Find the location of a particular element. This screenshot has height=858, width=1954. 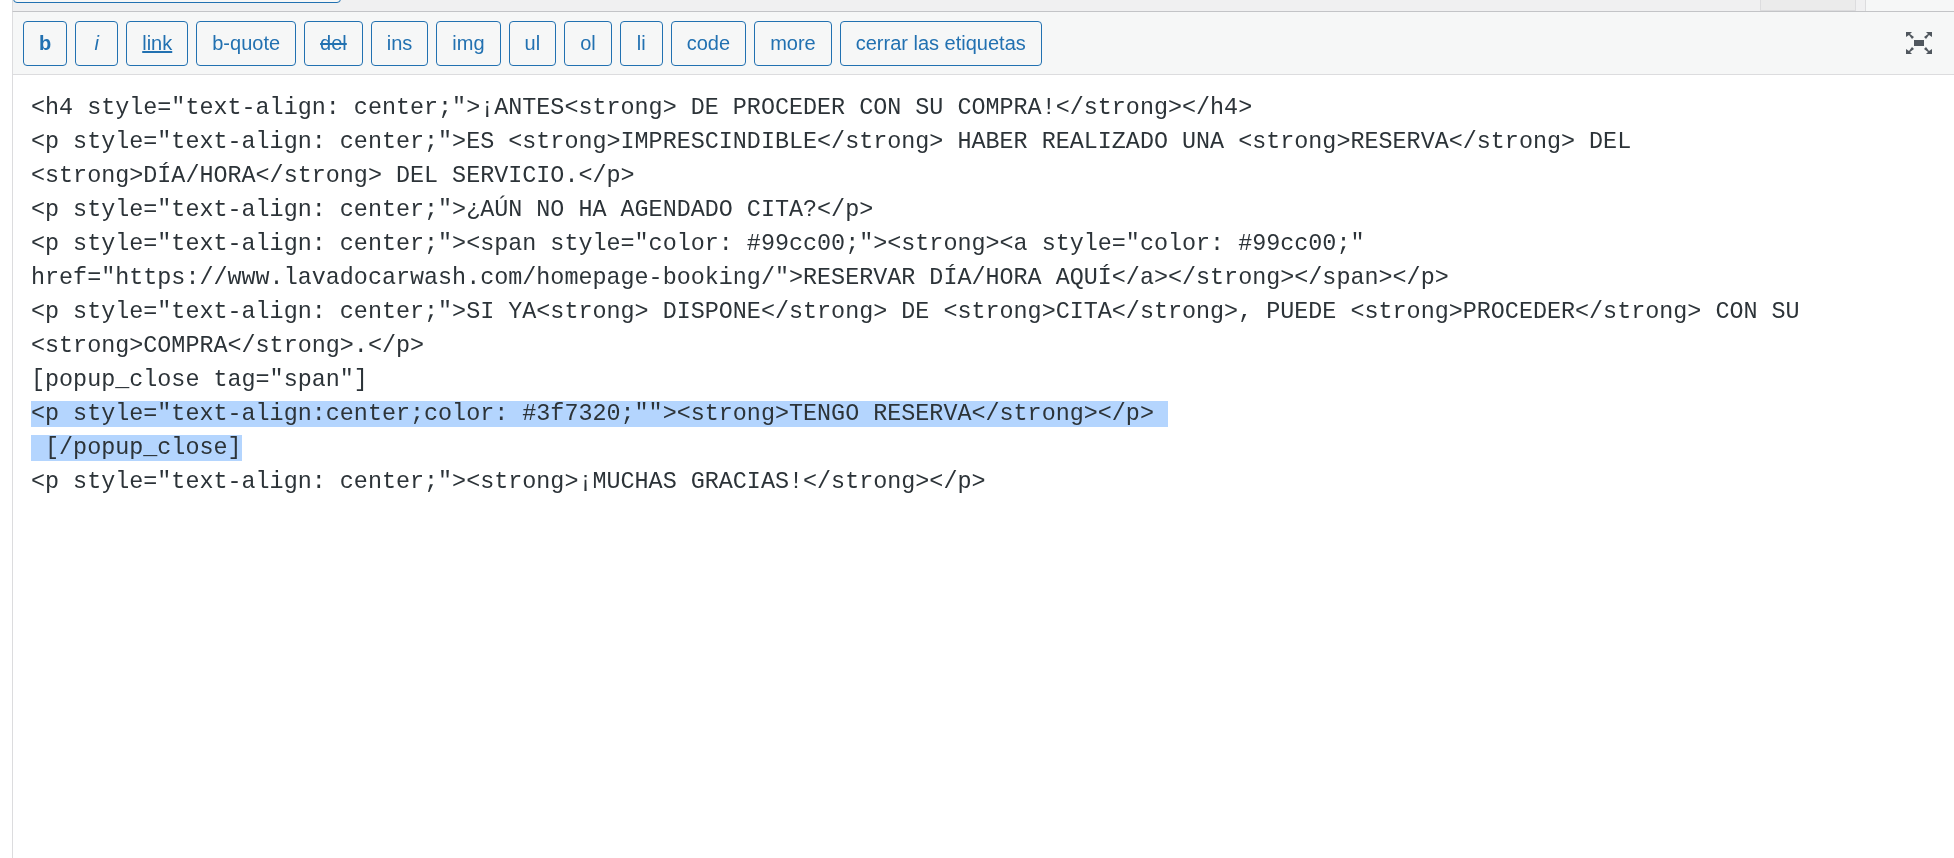

fullscreen-icon is located at coordinates (1919, 43).